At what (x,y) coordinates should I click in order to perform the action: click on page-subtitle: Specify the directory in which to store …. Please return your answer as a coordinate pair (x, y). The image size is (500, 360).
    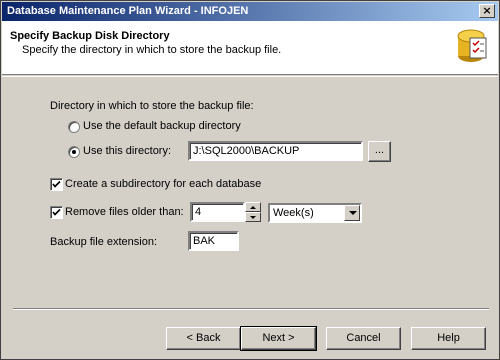
    Looking at the image, I should click on (152, 50).